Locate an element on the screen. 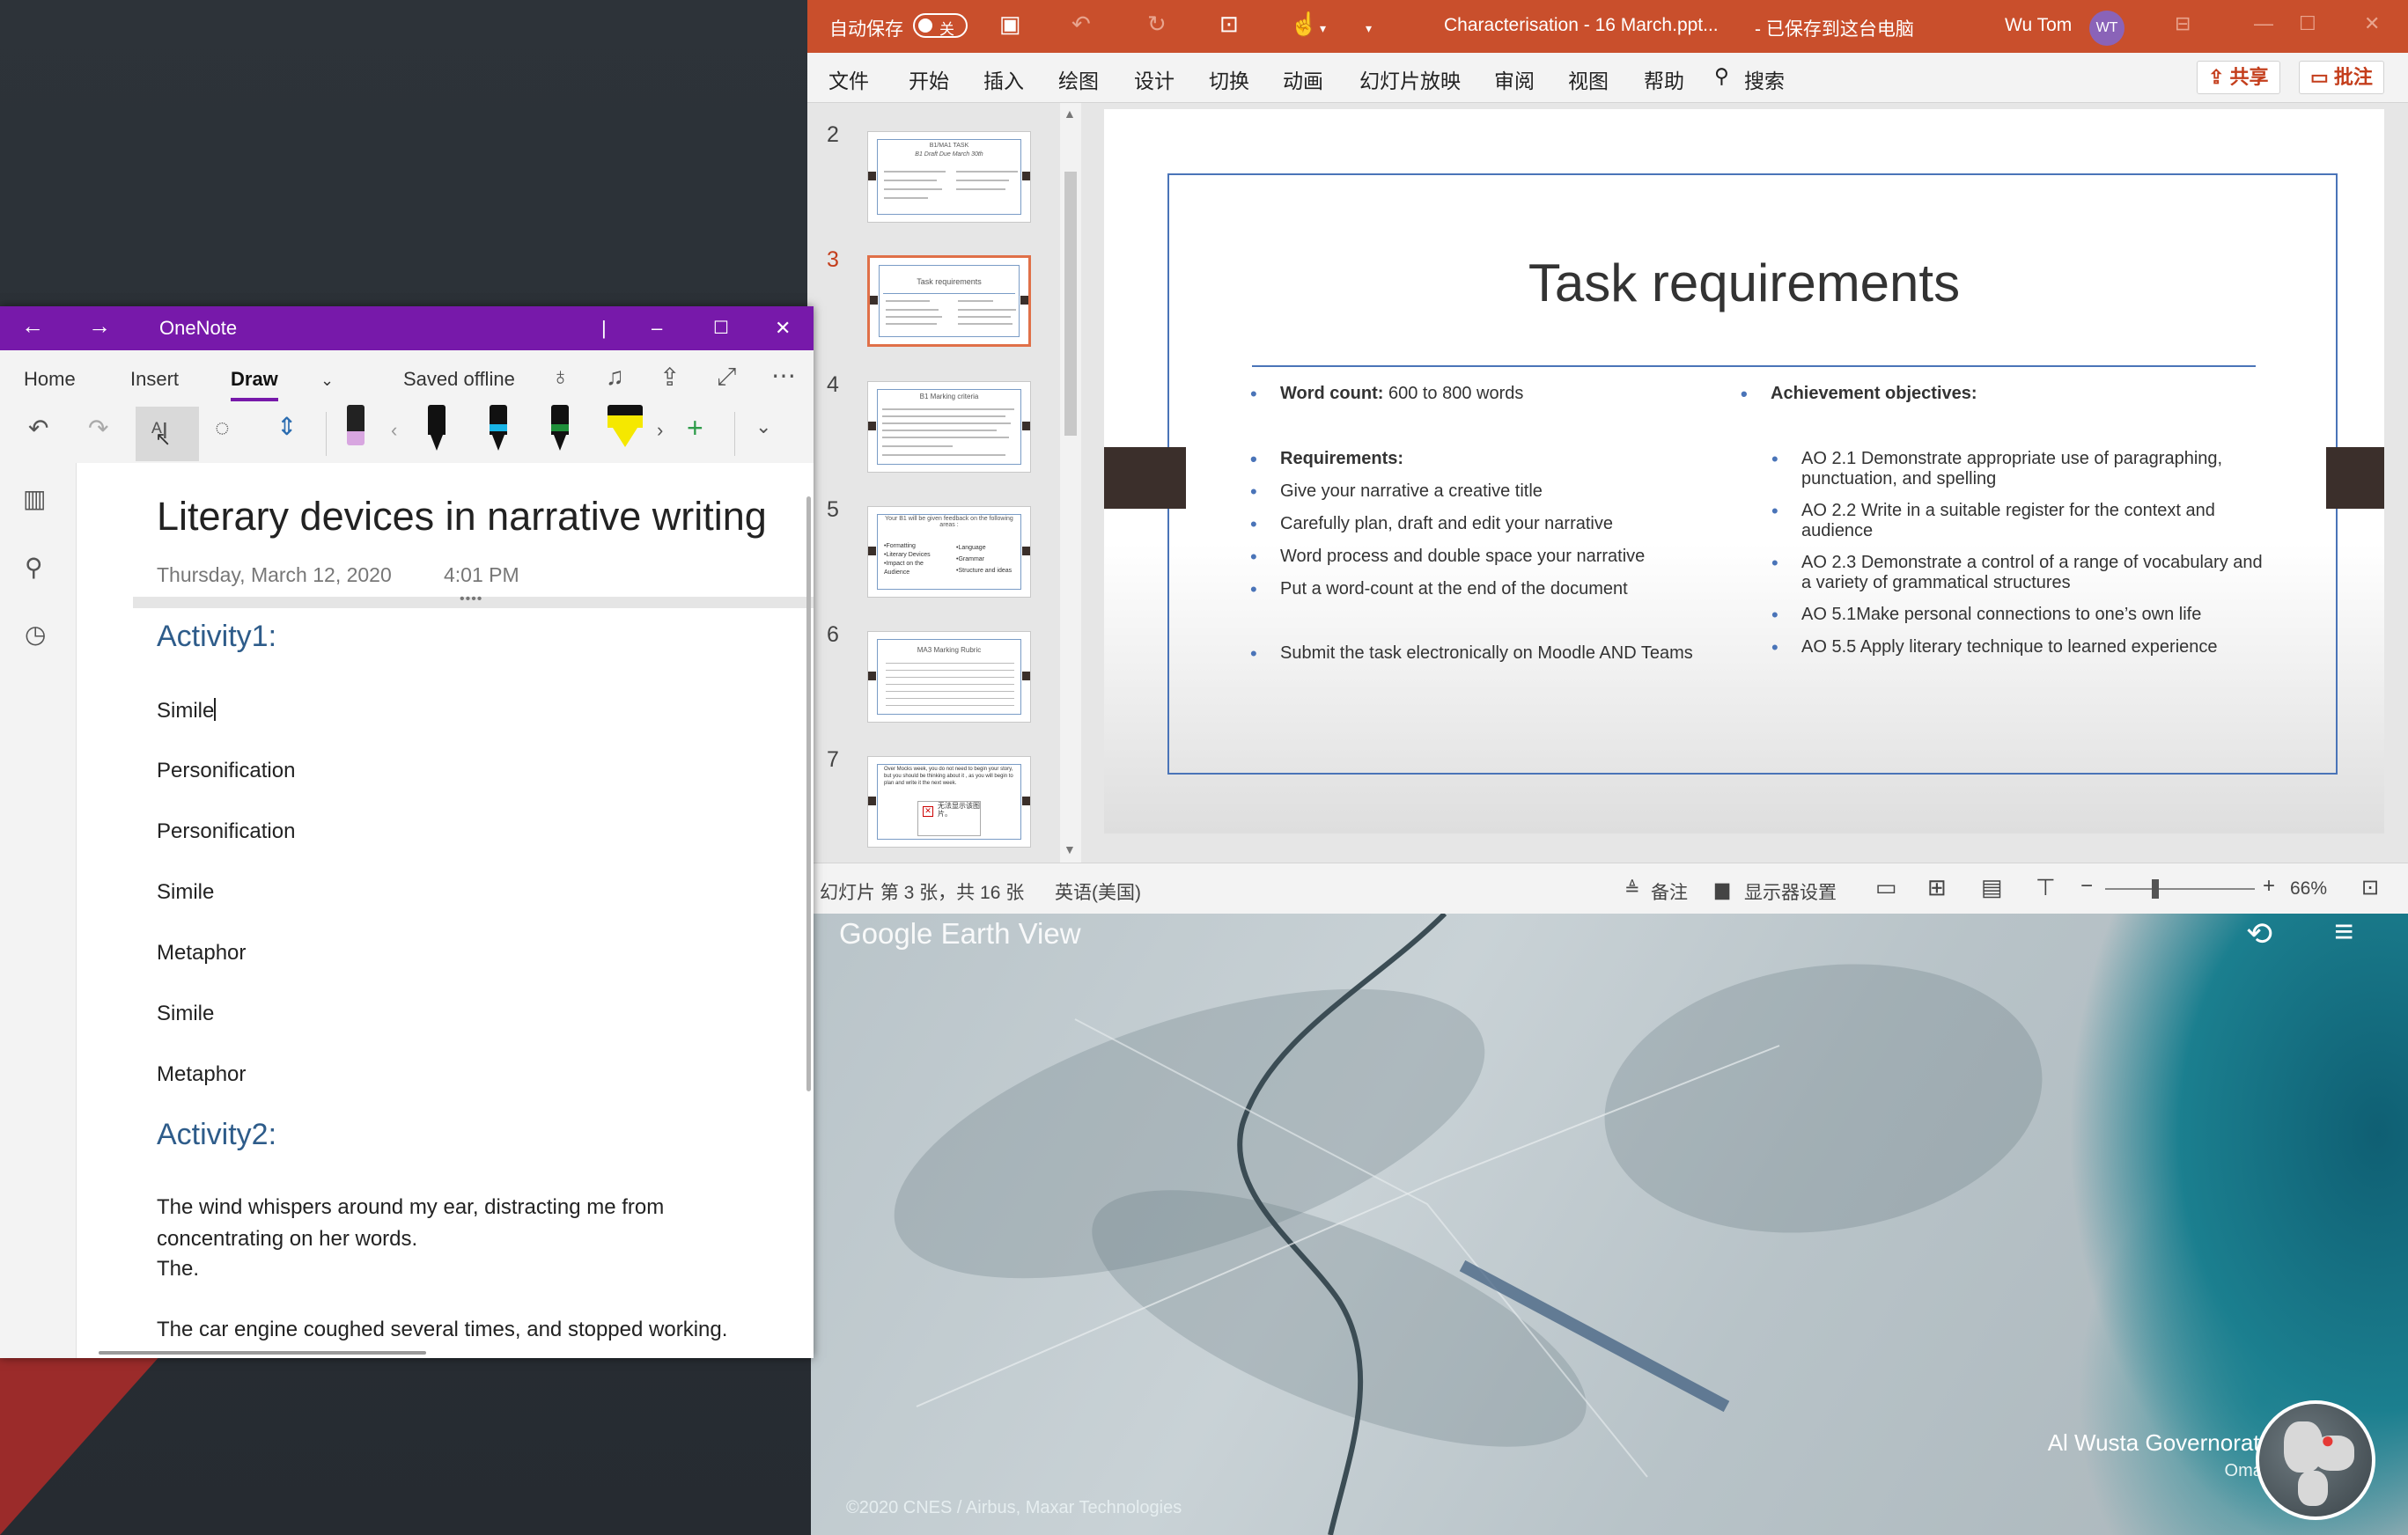  fullscreen-icon: ⤢ is located at coordinates (726, 377).